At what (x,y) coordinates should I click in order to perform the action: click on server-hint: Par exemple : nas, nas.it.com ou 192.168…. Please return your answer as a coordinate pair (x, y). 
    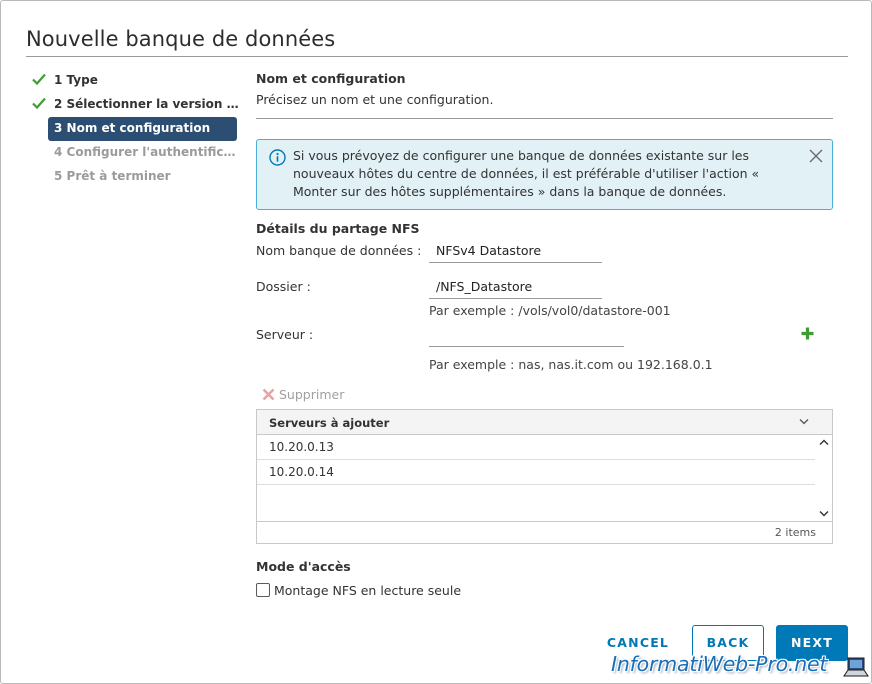
    Looking at the image, I should click on (571, 364).